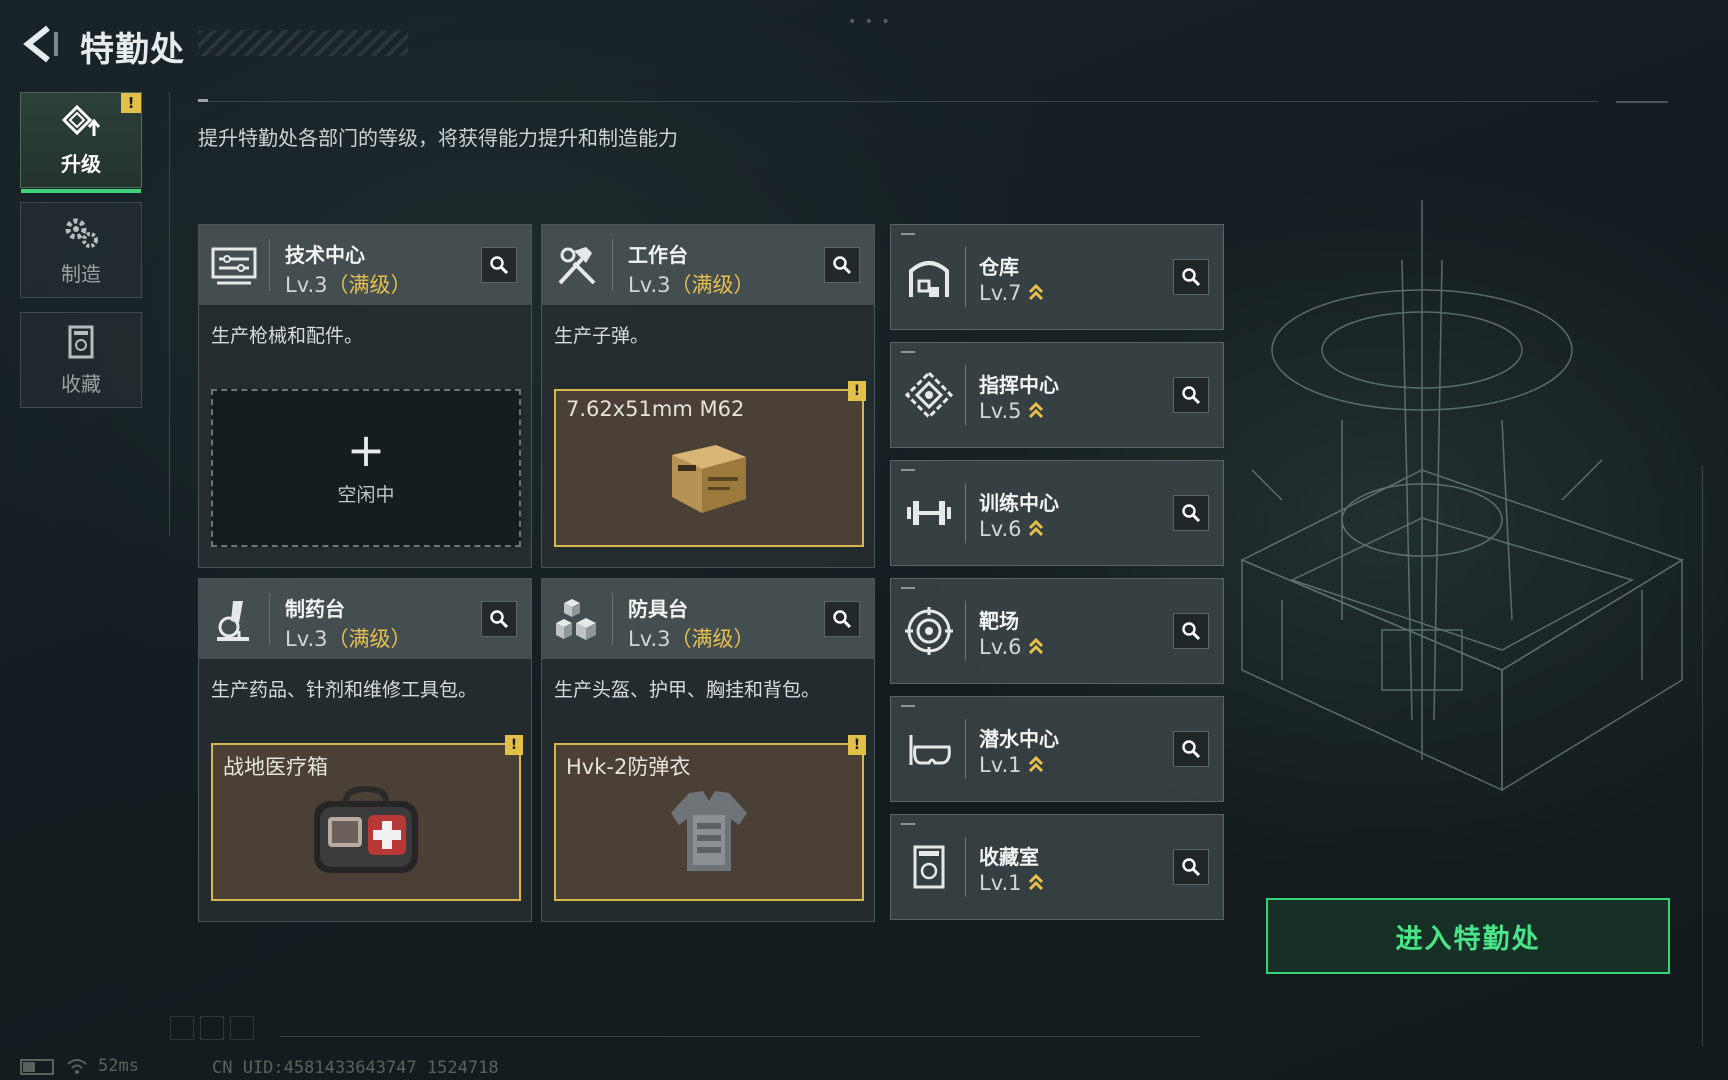 Image resolution: width=1728 pixels, height=1080 pixels. Describe the element at coordinates (709, 479) in the screenshot. I see `ammo-box-icon` at that location.